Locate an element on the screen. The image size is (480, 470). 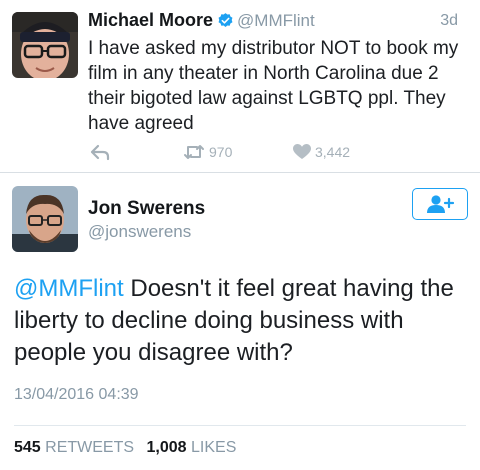
add-user-icon is located at coordinates (441, 204).